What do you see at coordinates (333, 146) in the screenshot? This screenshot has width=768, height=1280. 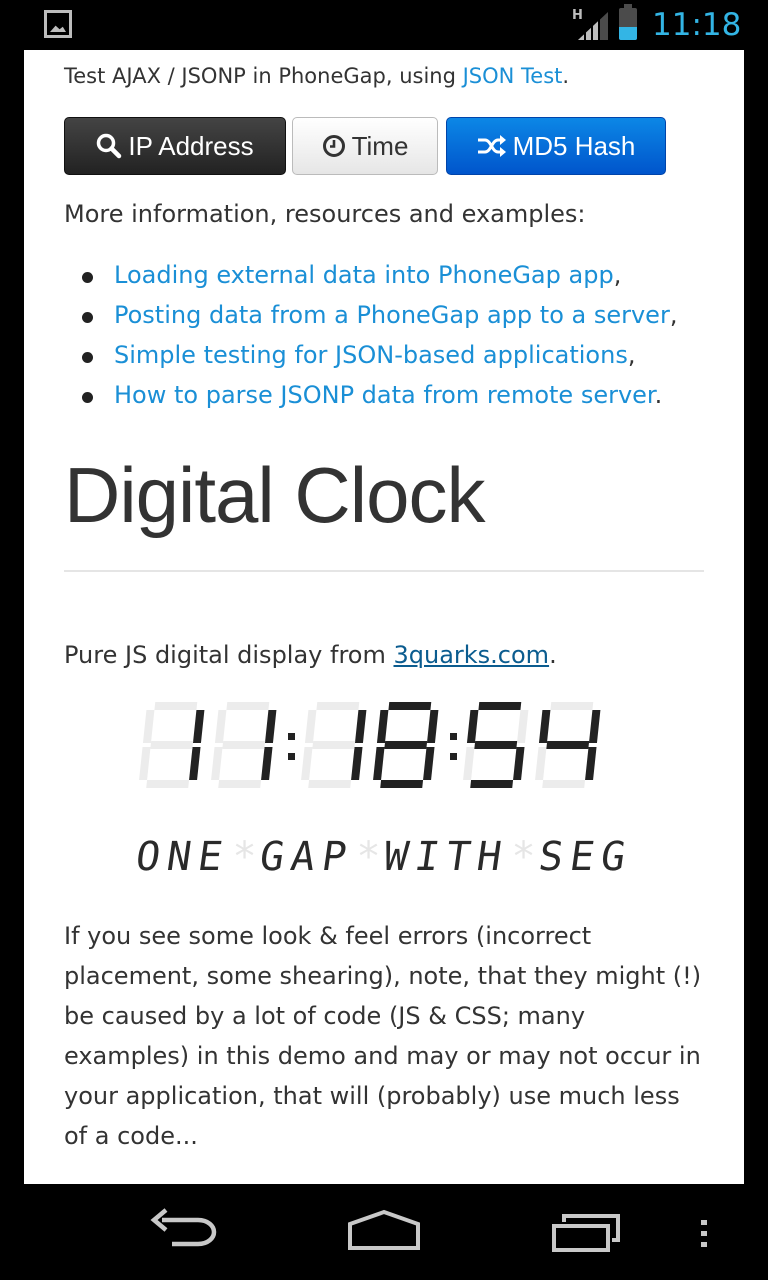 I see `clock-icon` at bounding box center [333, 146].